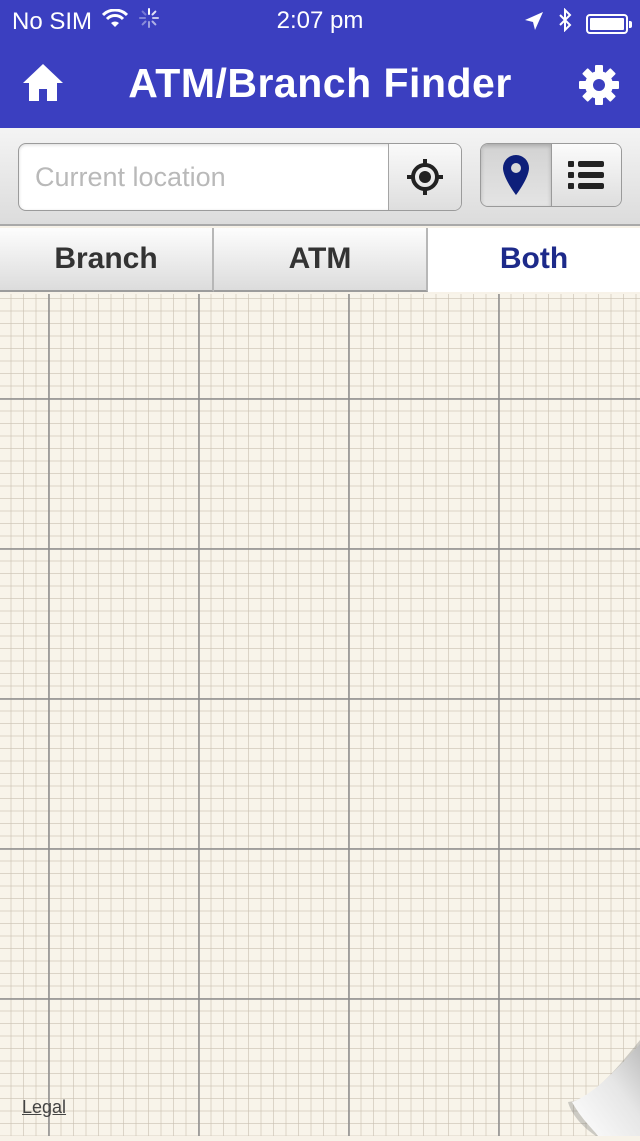 The image size is (640, 1141). I want to click on settings-button, so click(599, 85).